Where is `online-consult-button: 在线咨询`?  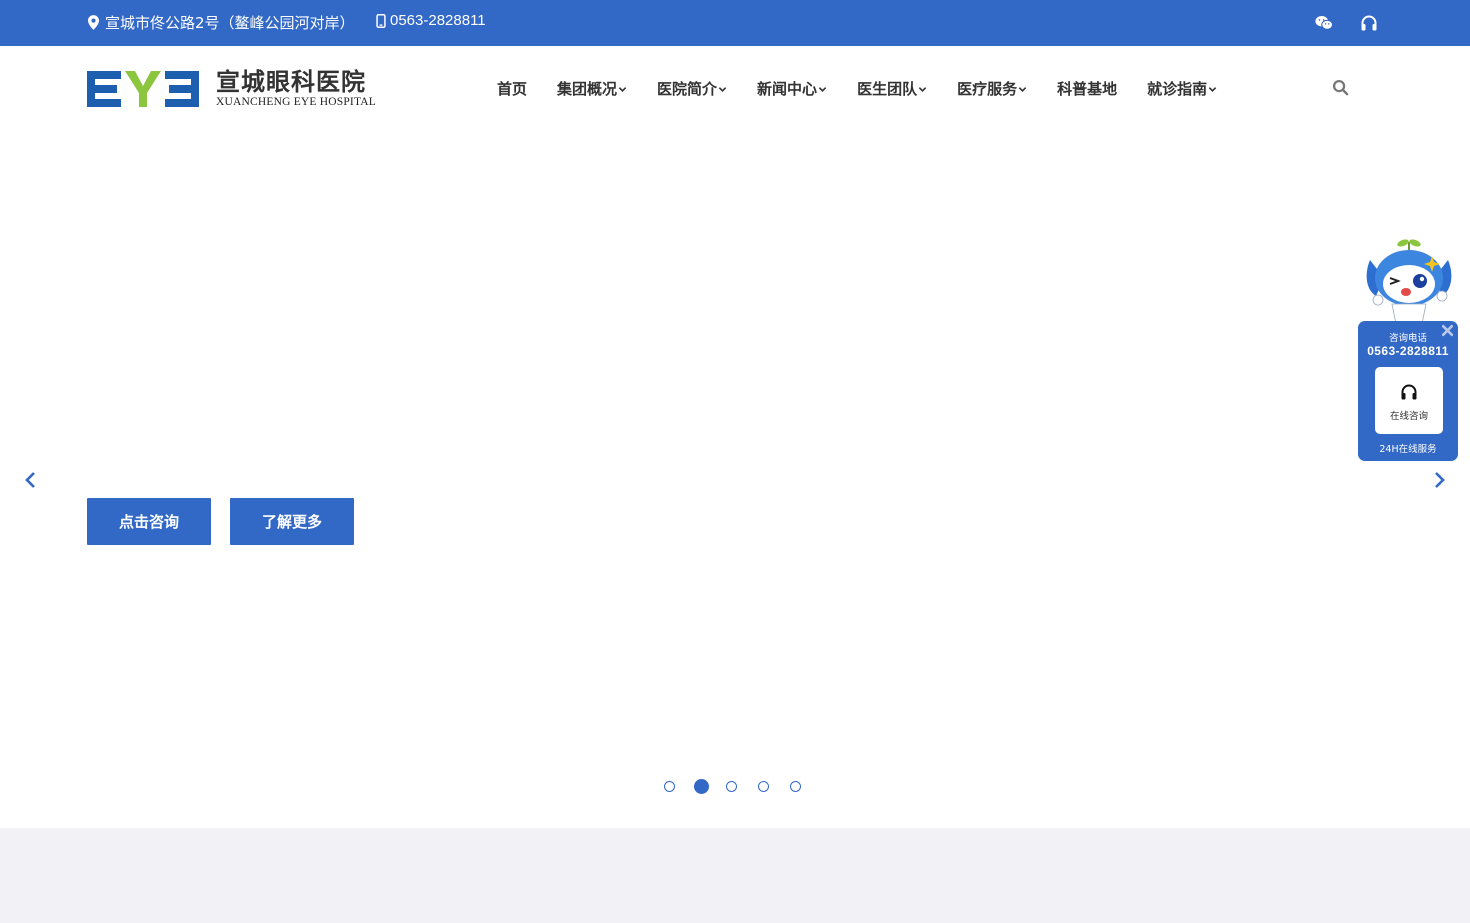
online-consult-button: 在线咨询 is located at coordinates (1409, 400).